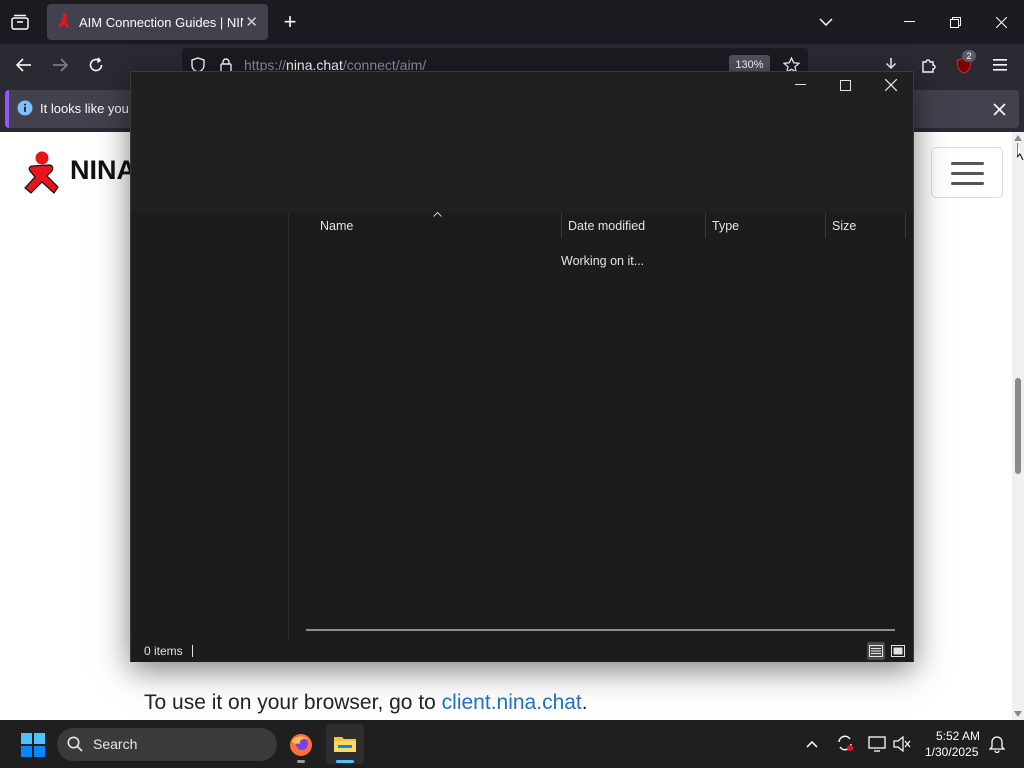 This screenshot has height=768, width=1024. I want to click on item-count: 0 items, so click(163, 651).